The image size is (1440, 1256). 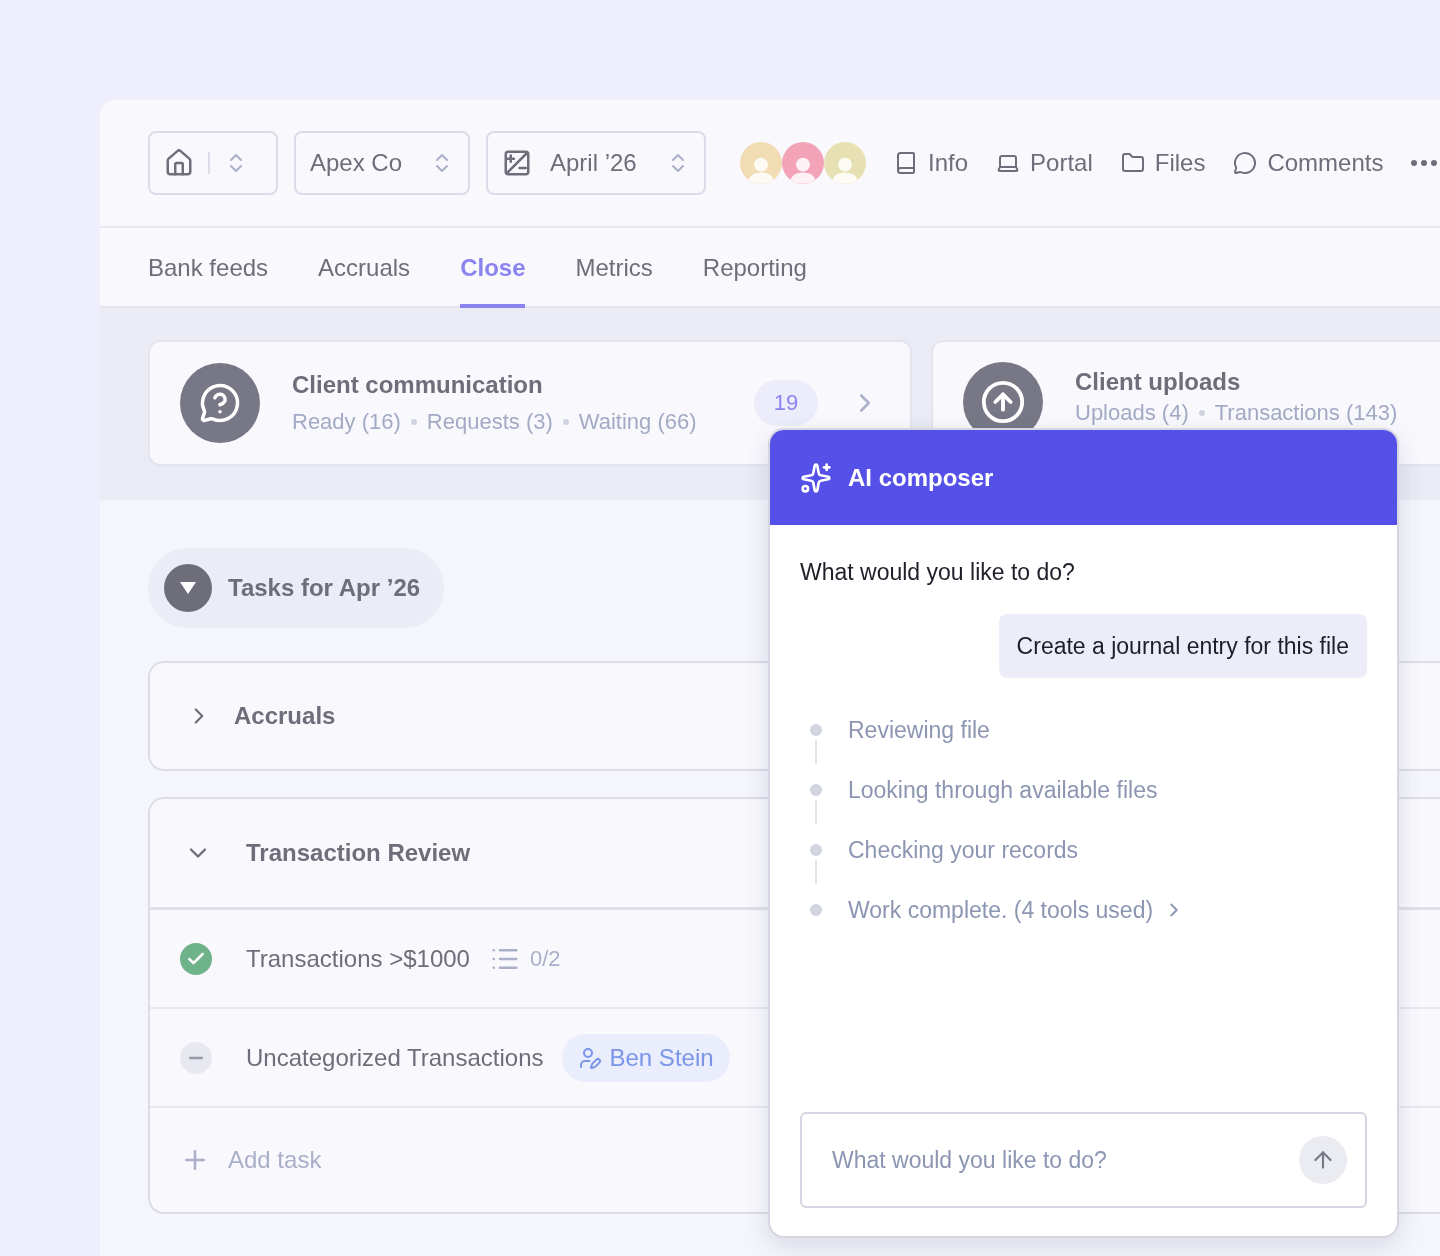 I want to click on stat-label: Requests (3), so click(x=489, y=422).